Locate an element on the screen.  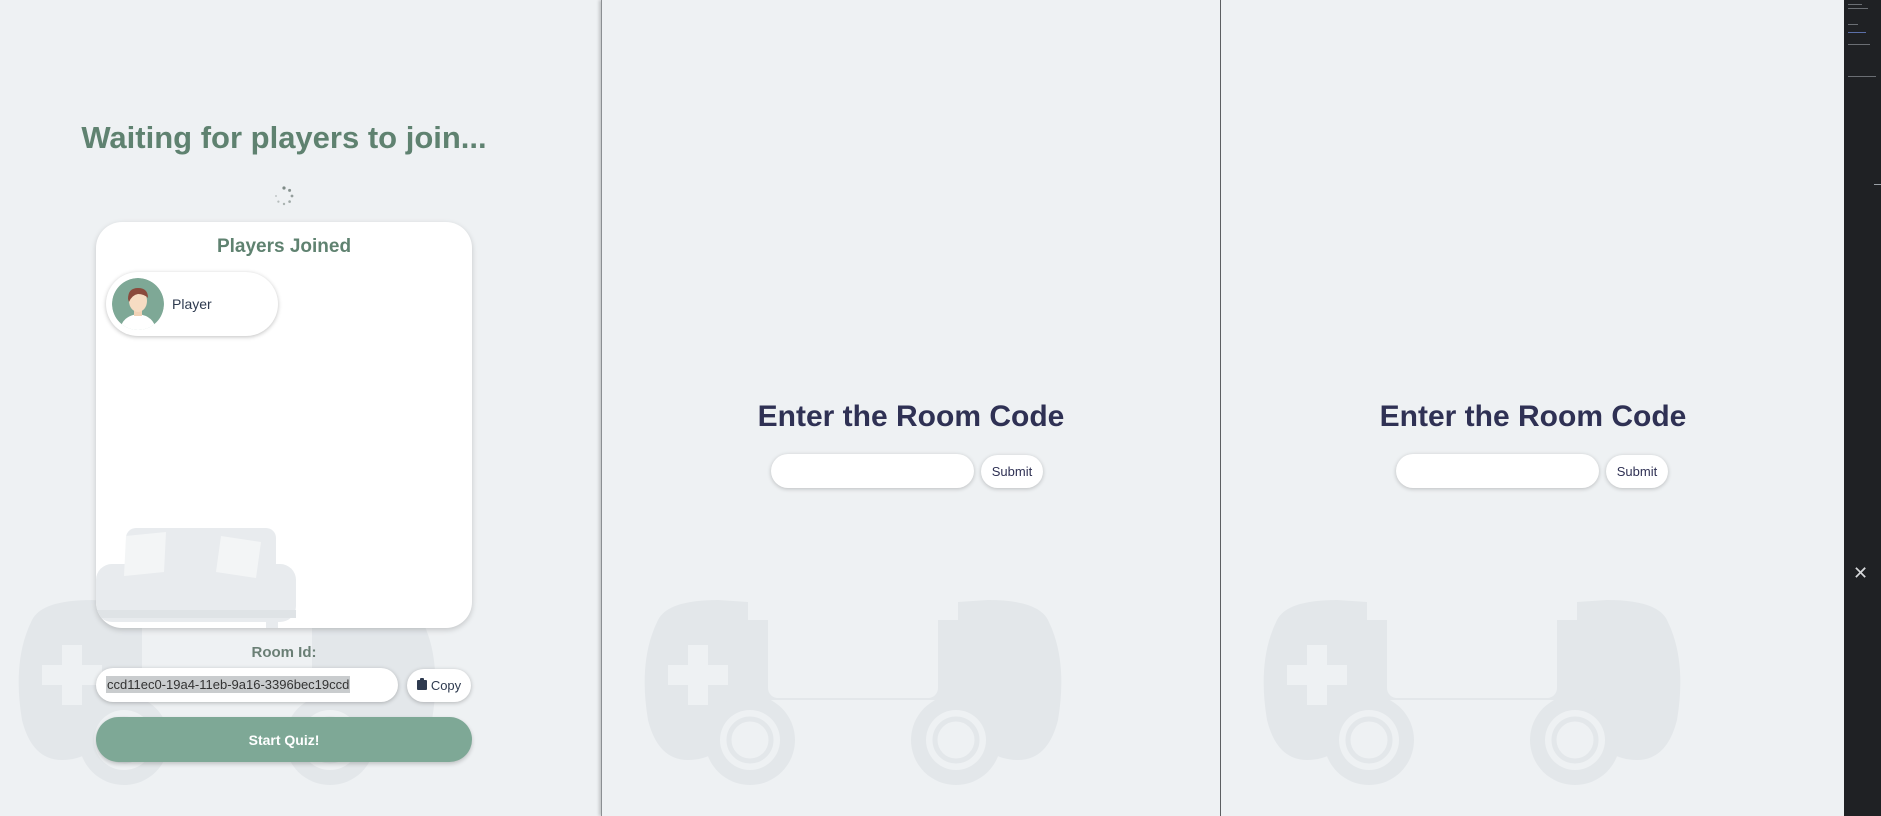
room-id-value: ccd11ec0-19a4-11eb-9a16-3396bec19ccd is located at coordinates (228, 684).